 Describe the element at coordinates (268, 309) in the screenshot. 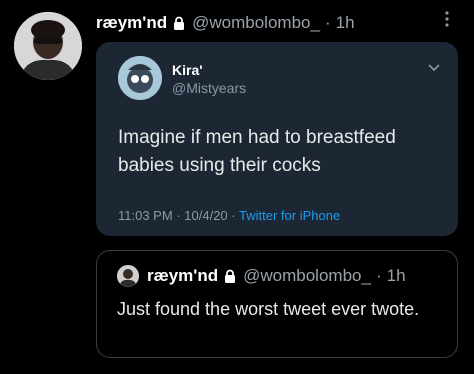

I see `reply-text: Just found the worst tweet ever twote.` at that location.